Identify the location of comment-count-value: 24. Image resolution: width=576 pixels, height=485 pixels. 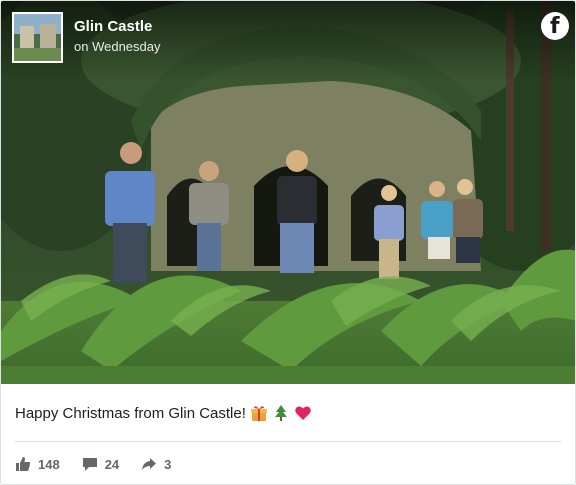
(112, 464).